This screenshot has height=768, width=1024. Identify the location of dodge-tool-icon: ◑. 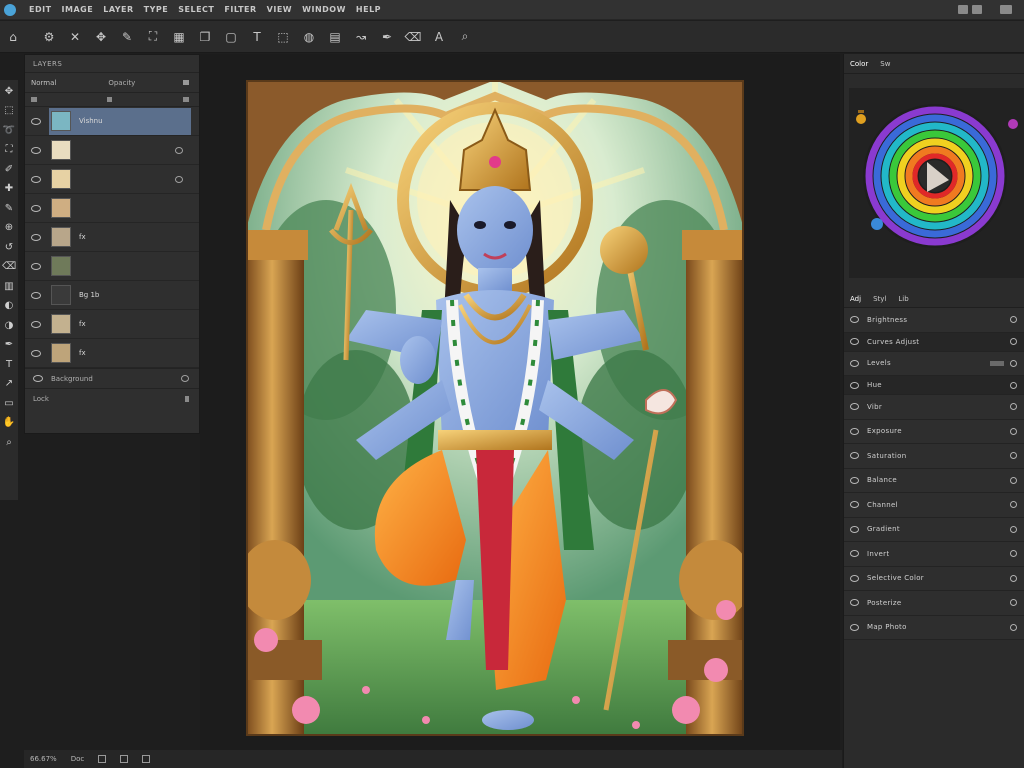
(9, 325).